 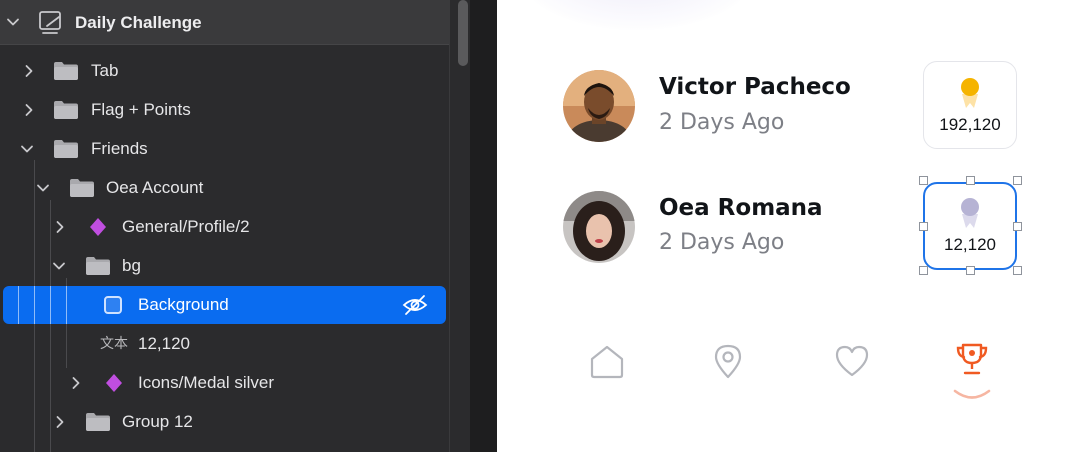 I want to click on layer-row-group-12: Group 12, so click(x=224, y=421).